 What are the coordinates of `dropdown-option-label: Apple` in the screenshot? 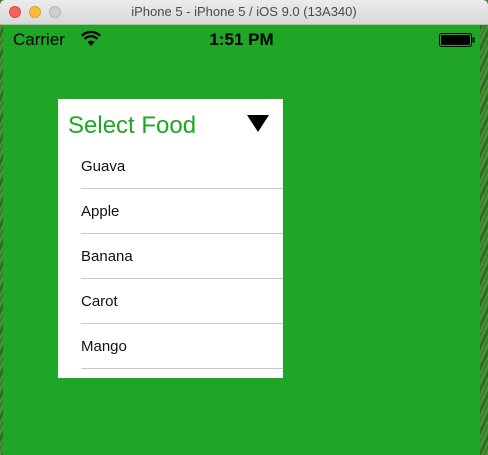 It's located at (100, 211).